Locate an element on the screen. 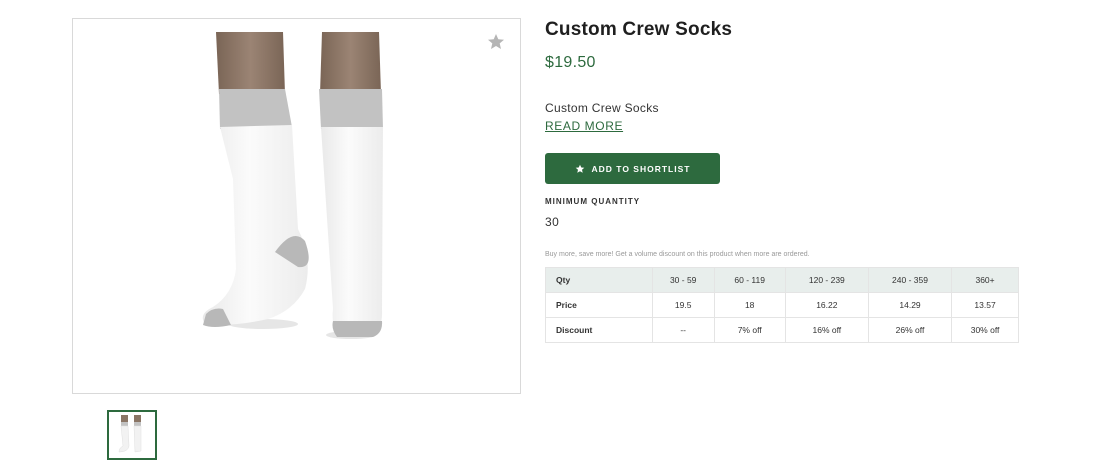  table-cell: 30% off is located at coordinates (985, 330).